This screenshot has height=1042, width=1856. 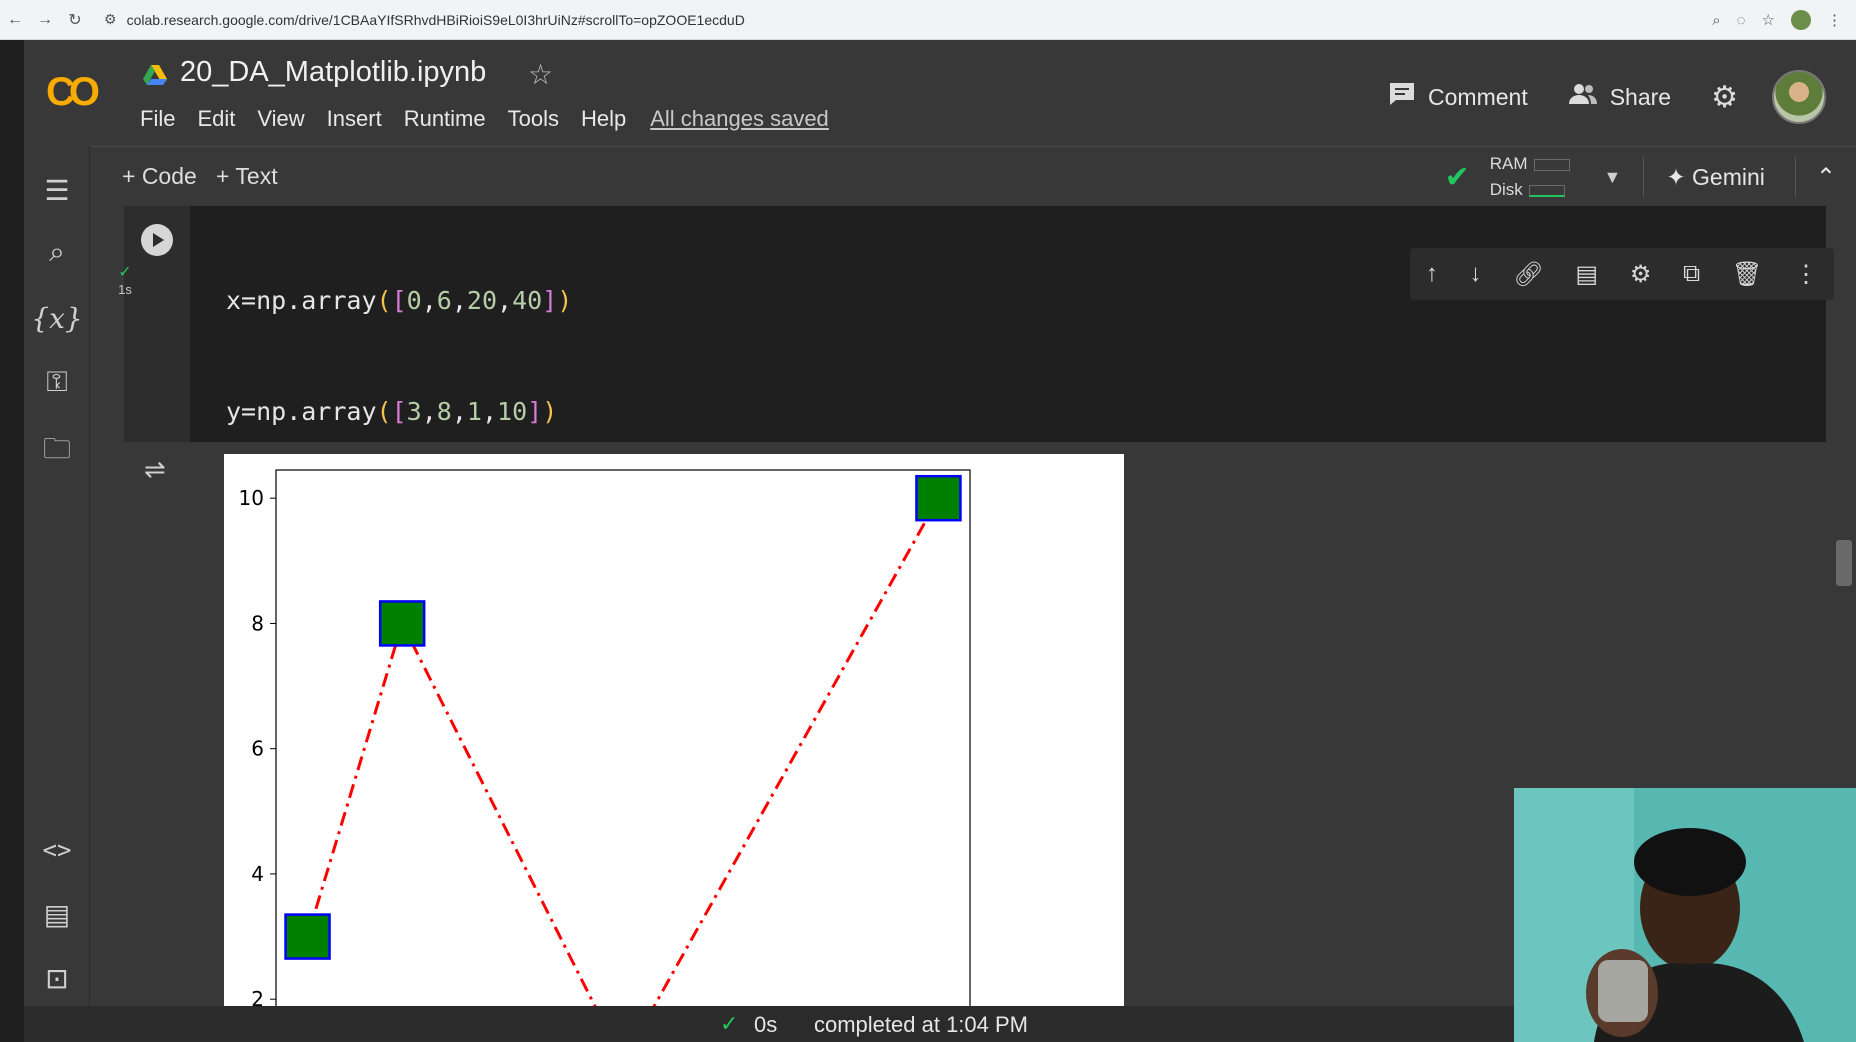 I want to click on move-up-icon: ↑, so click(x=1432, y=274).